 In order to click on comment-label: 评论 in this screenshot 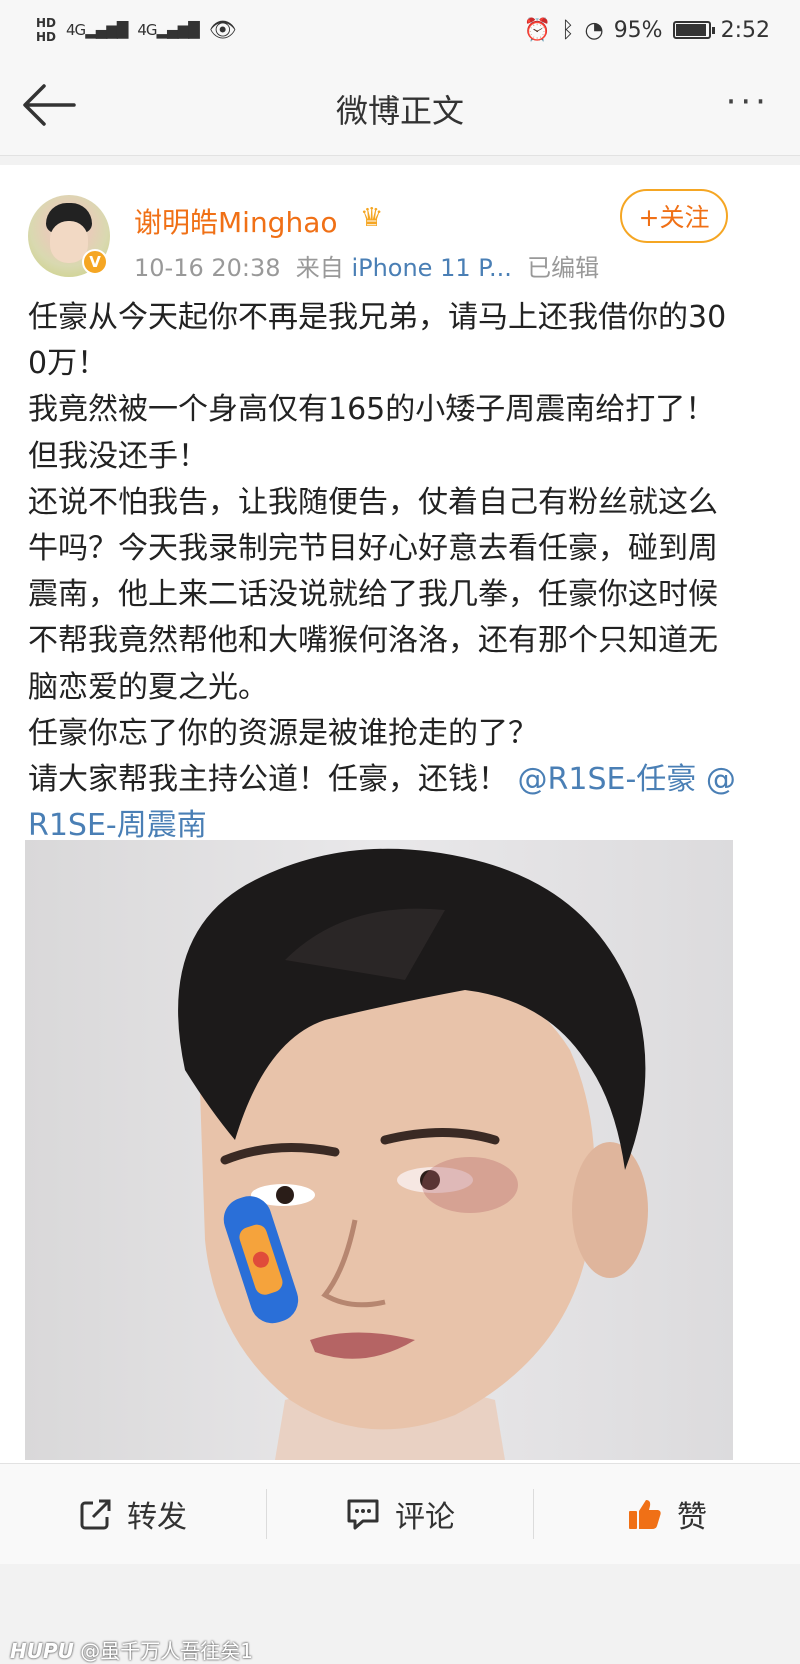, I will do `click(425, 1517)`.